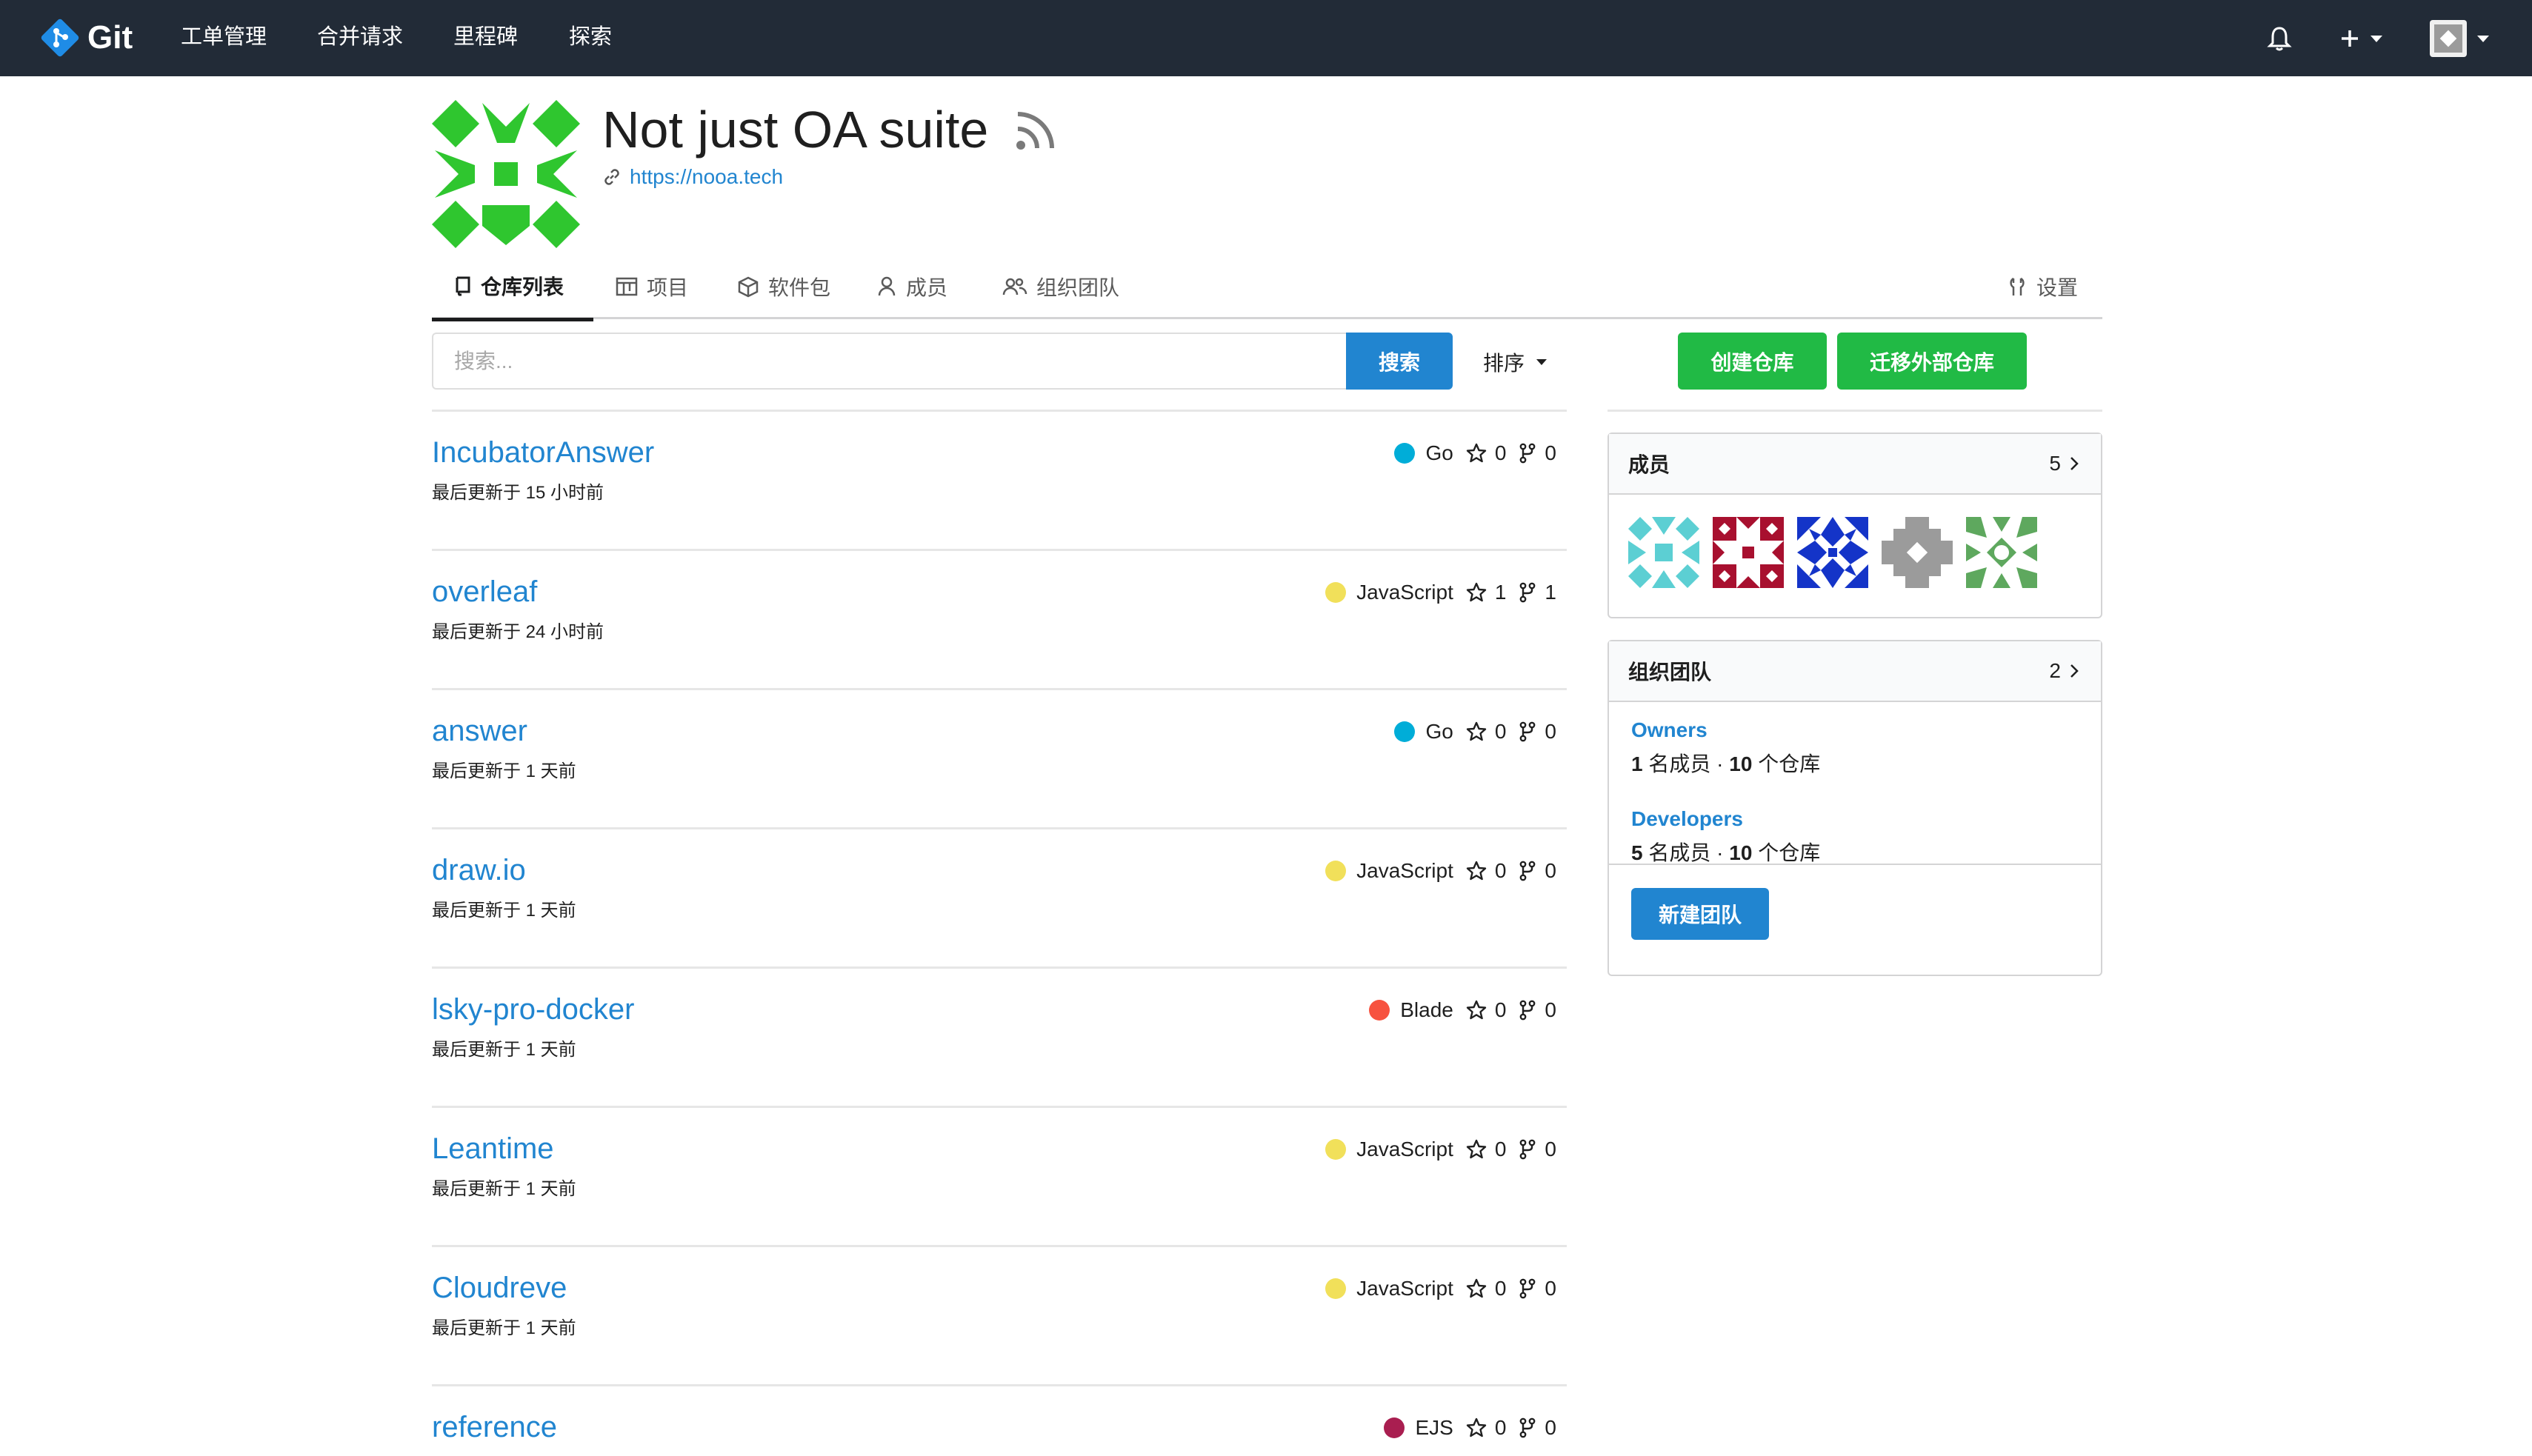  What do you see at coordinates (1669, 730) in the screenshot?
I see `team-link-owners: Owners` at bounding box center [1669, 730].